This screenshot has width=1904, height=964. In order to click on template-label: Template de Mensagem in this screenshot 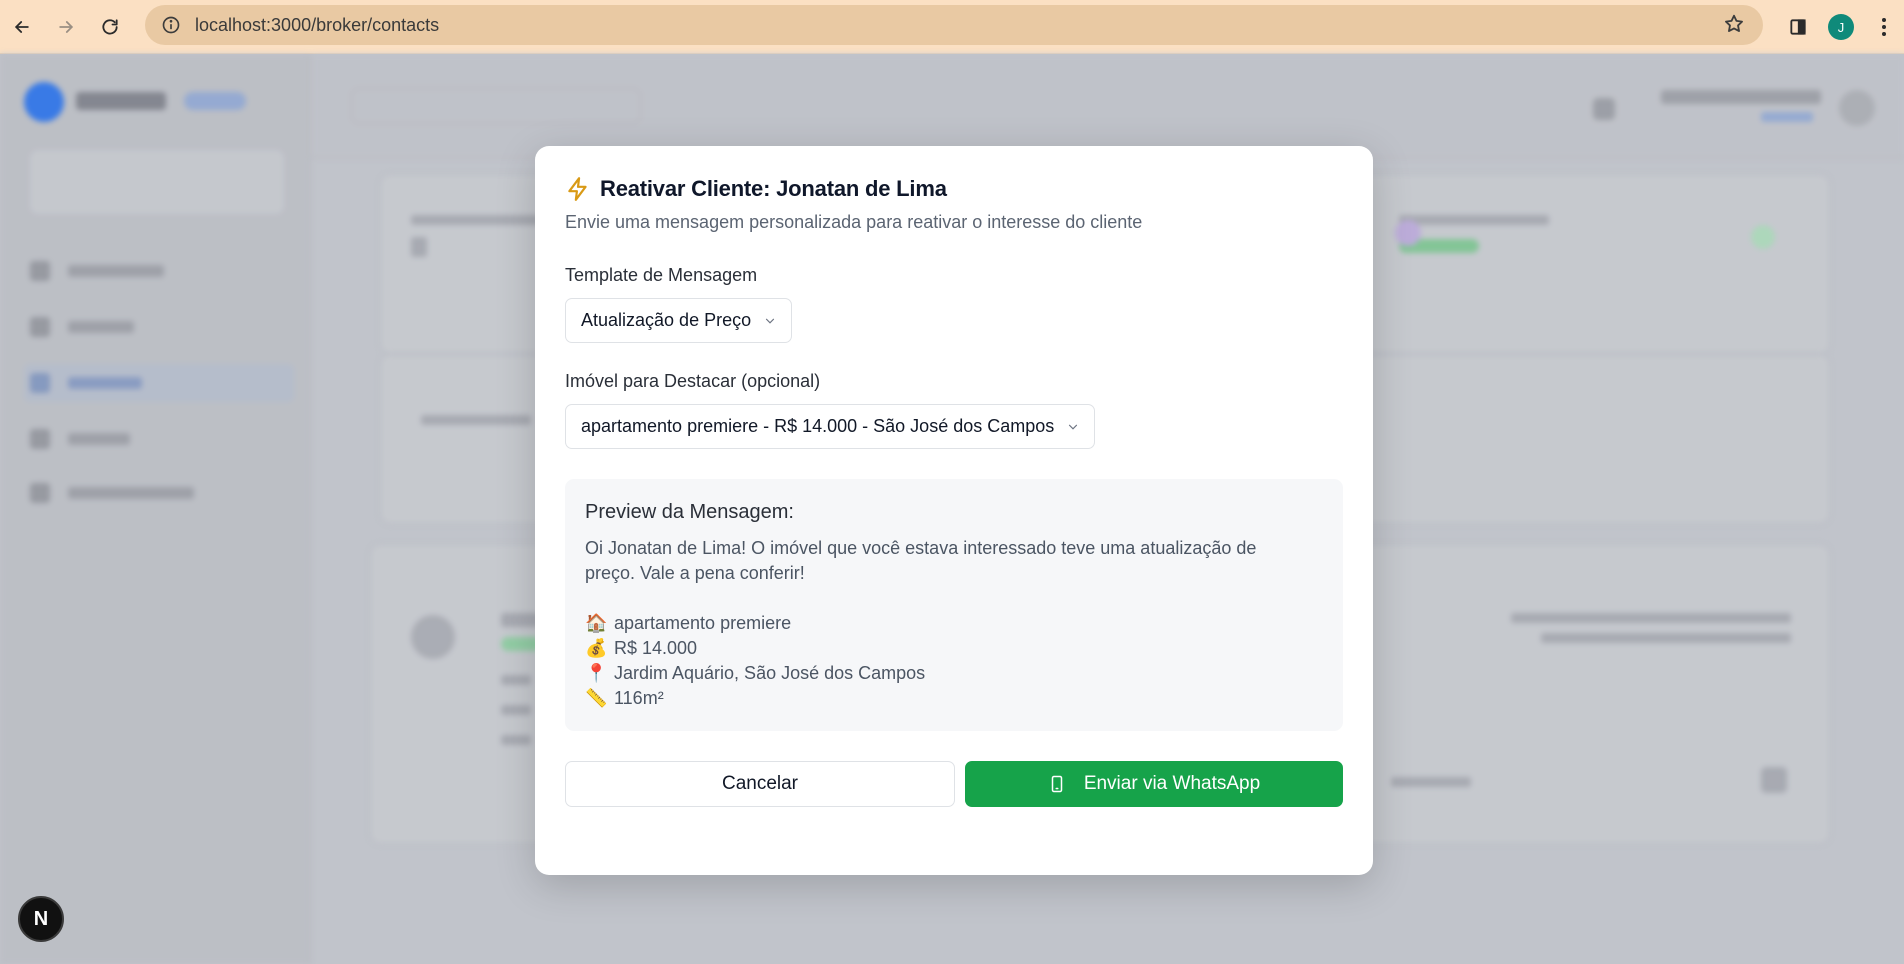, I will do `click(661, 275)`.